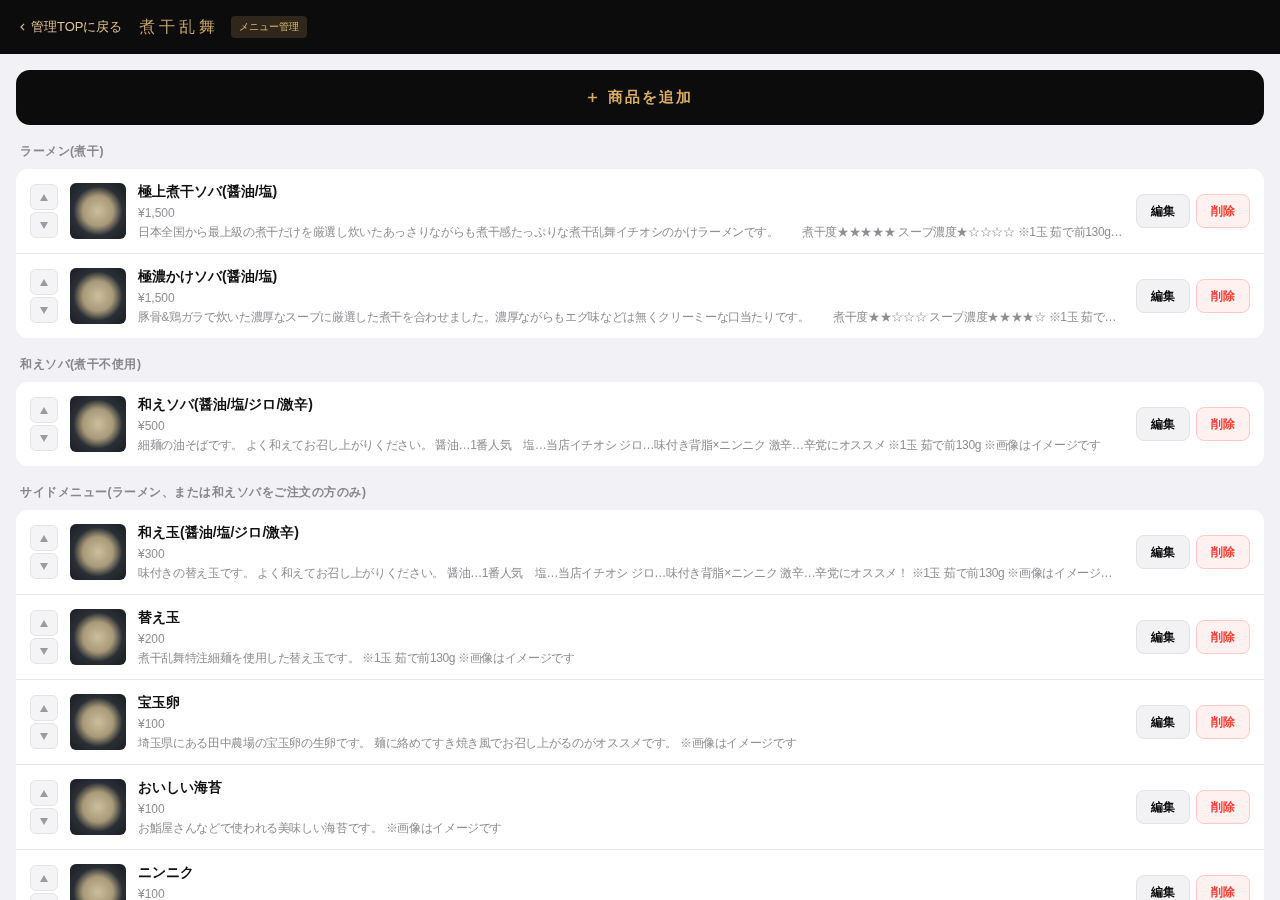 This screenshot has height=900, width=1280. Describe the element at coordinates (640, 97) in the screenshot. I see `add-product-button: 商品を追加` at that location.